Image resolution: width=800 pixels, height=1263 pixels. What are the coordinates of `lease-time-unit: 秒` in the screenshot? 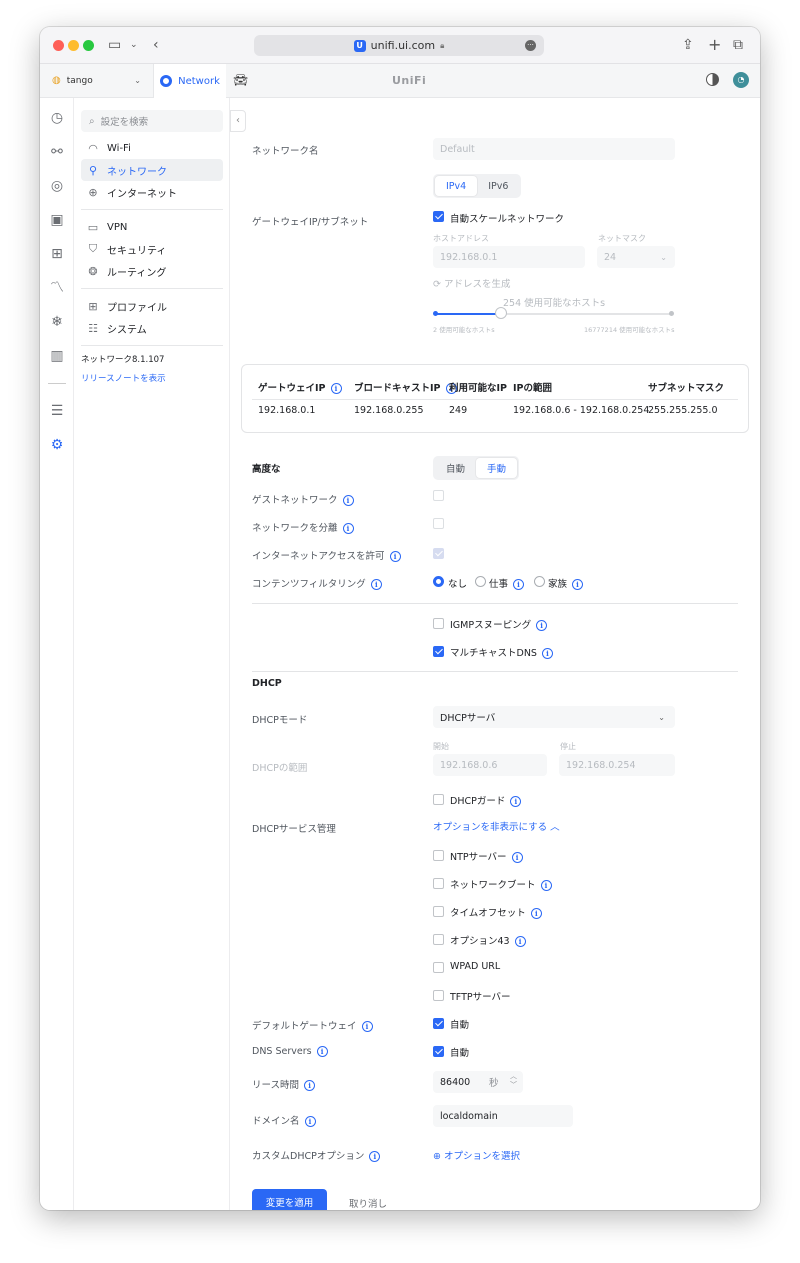 It's located at (494, 1083).